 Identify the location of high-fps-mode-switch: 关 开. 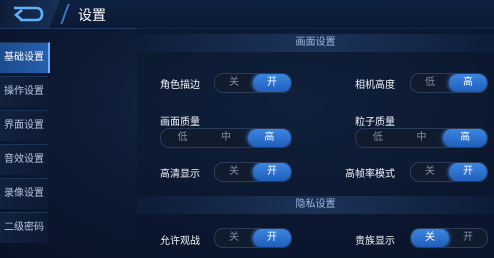
(449, 172).